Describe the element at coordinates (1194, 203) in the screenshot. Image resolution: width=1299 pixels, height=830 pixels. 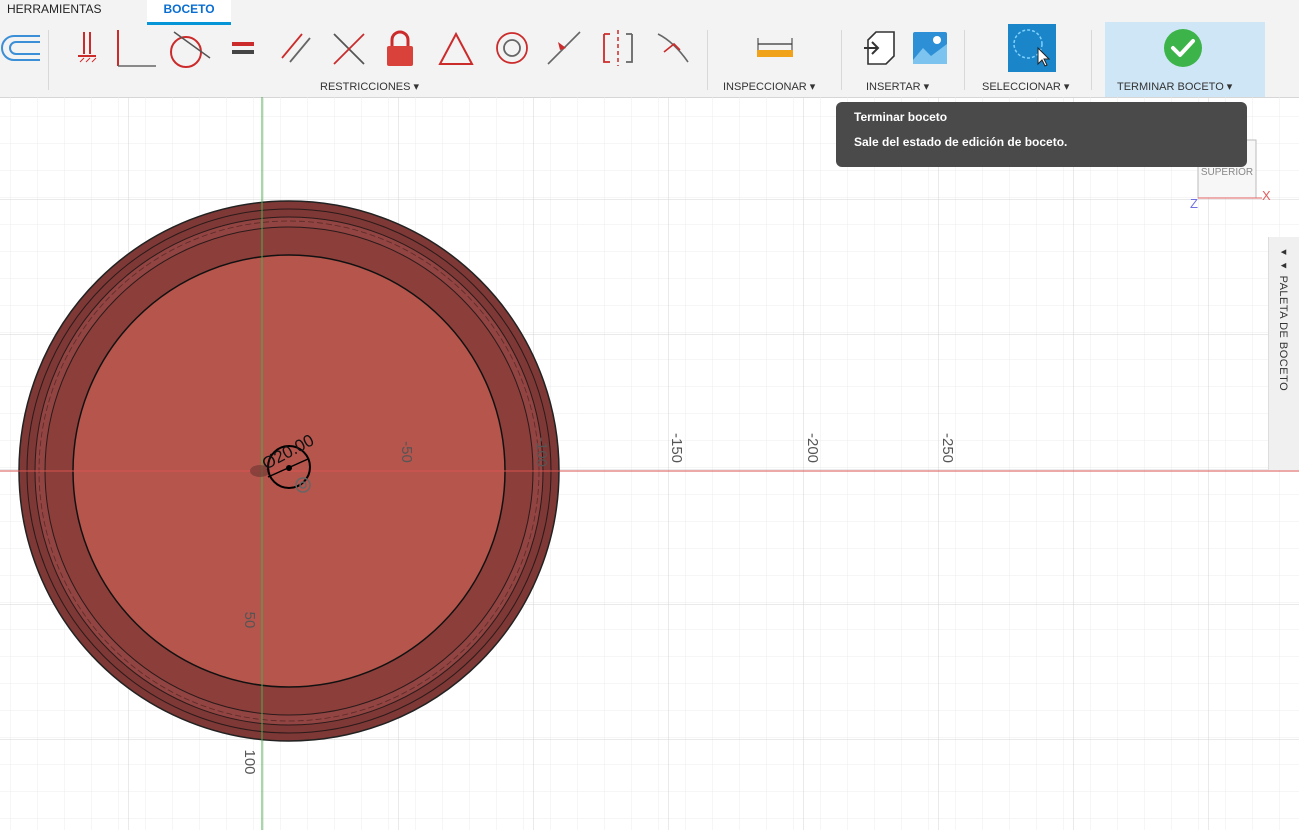
I see `axis-z-label: Z` at that location.